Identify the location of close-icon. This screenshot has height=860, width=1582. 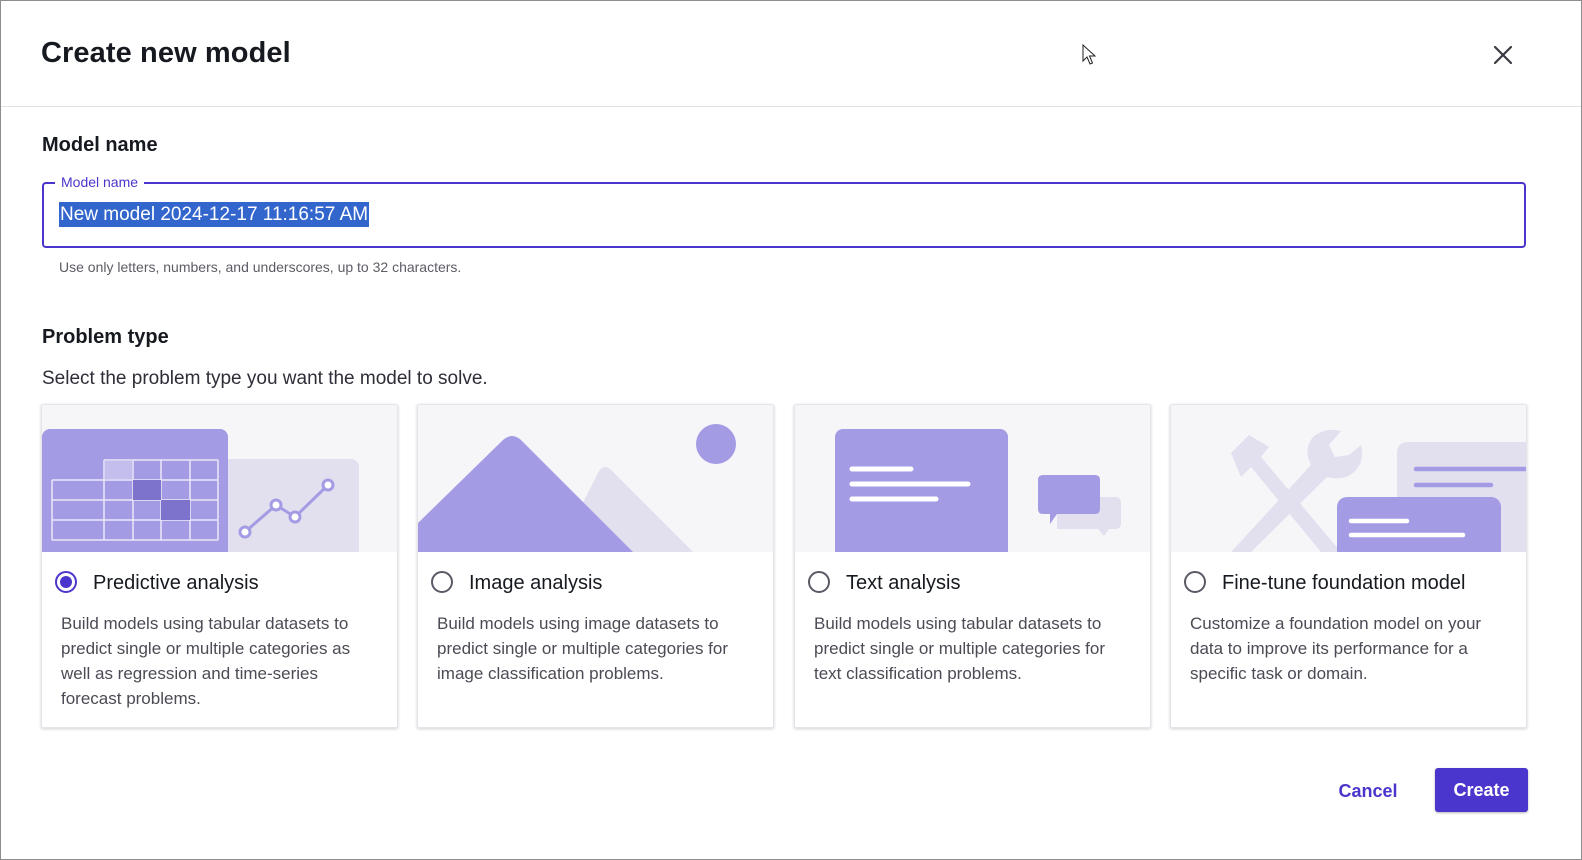
(1503, 55).